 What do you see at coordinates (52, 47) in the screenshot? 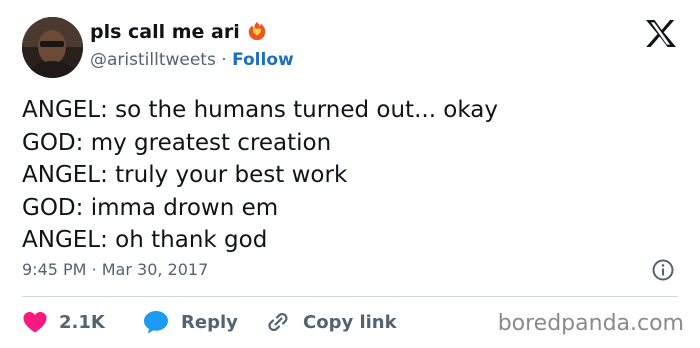
I see `avatar` at bounding box center [52, 47].